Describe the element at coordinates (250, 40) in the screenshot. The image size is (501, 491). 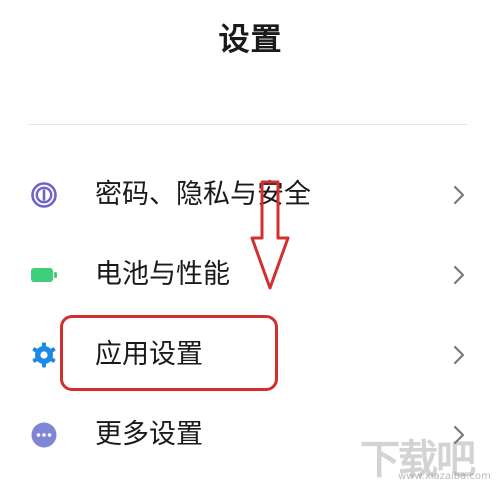
I see `page-title: 设置` at that location.